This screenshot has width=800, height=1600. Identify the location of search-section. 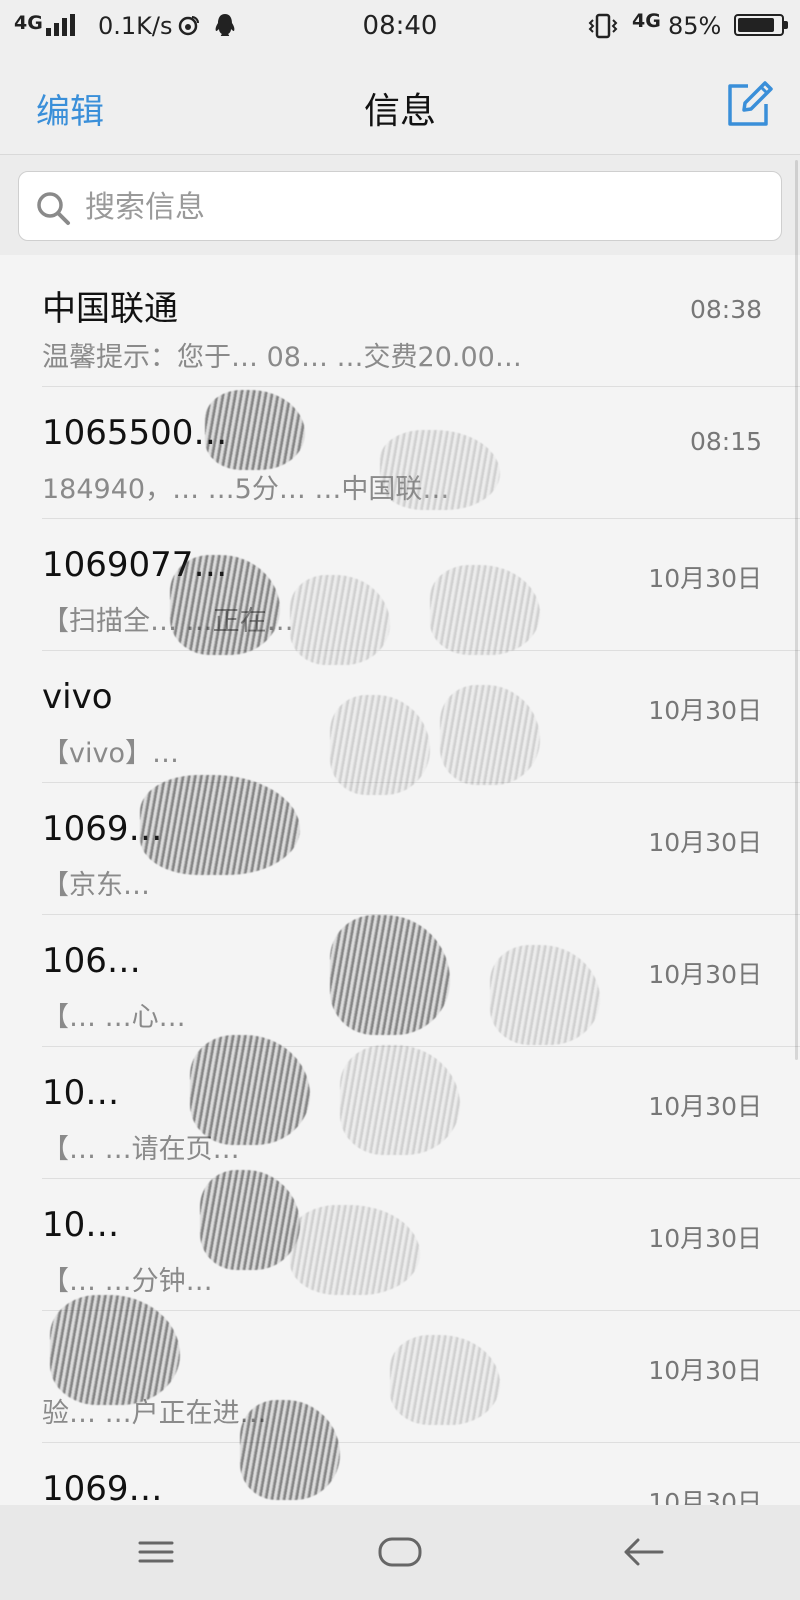
(400, 205).